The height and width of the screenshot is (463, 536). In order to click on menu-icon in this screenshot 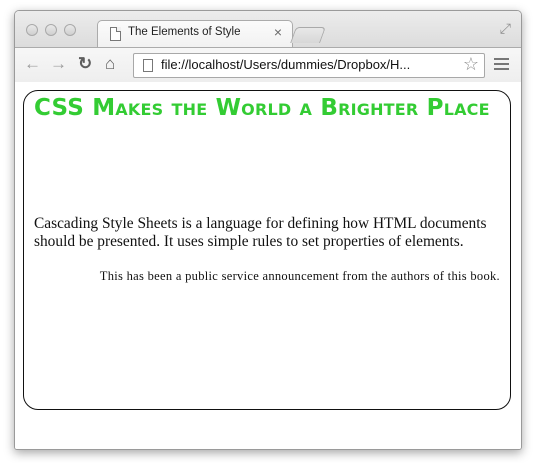, I will do `click(501, 65)`.